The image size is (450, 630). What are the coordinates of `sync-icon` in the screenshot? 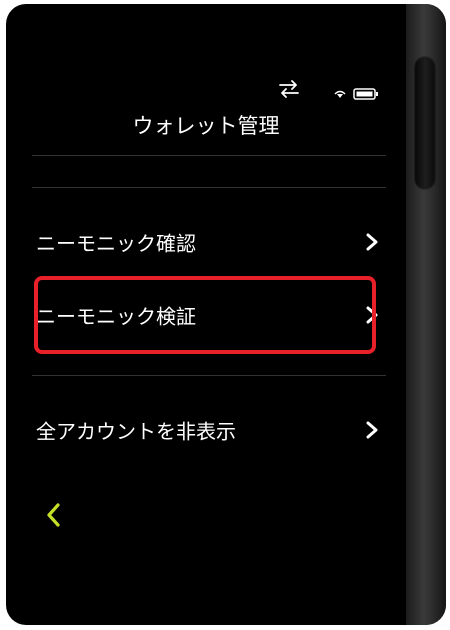 It's located at (289, 89).